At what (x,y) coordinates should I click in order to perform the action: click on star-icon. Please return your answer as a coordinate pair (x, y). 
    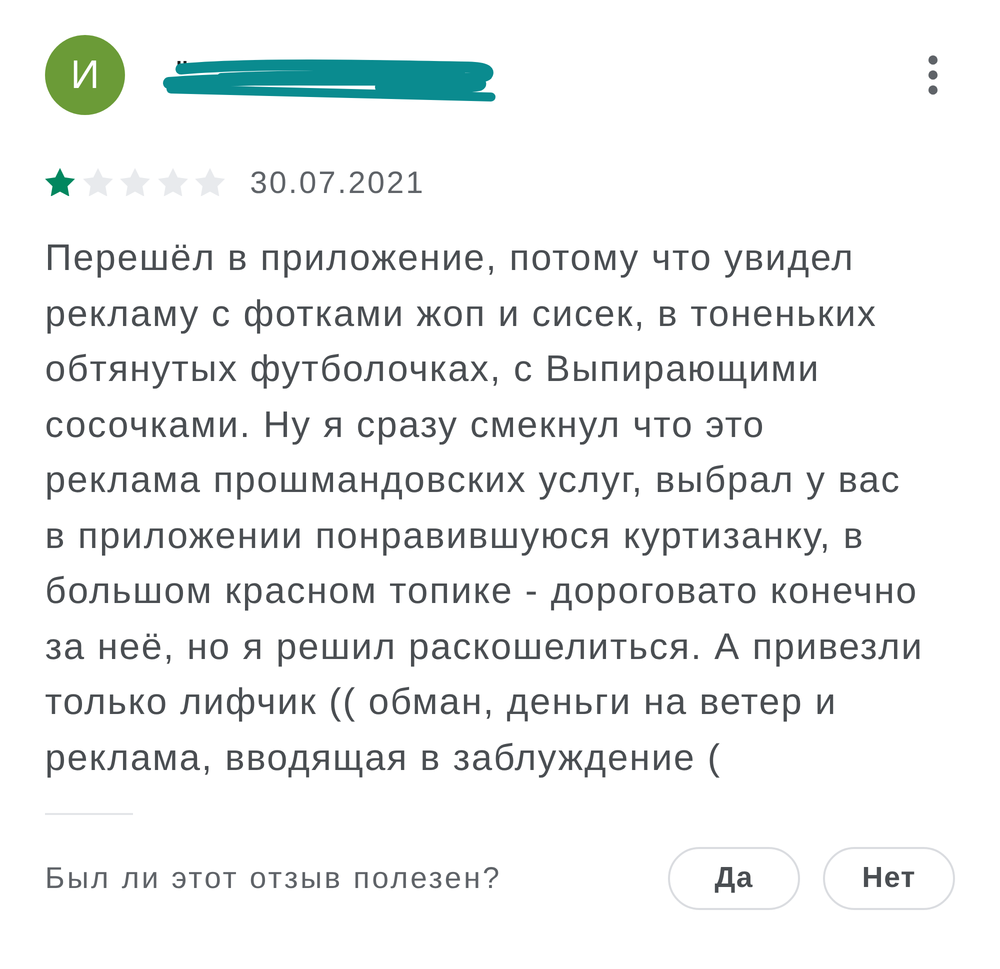
    Looking at the image, I should click on (60, 182).